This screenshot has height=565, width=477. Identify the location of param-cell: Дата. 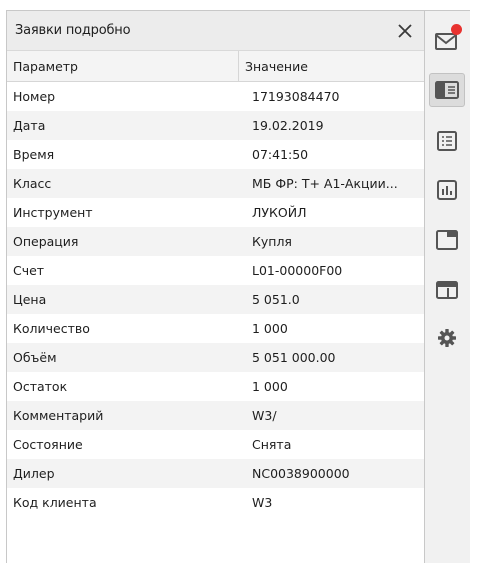
(29, 125).